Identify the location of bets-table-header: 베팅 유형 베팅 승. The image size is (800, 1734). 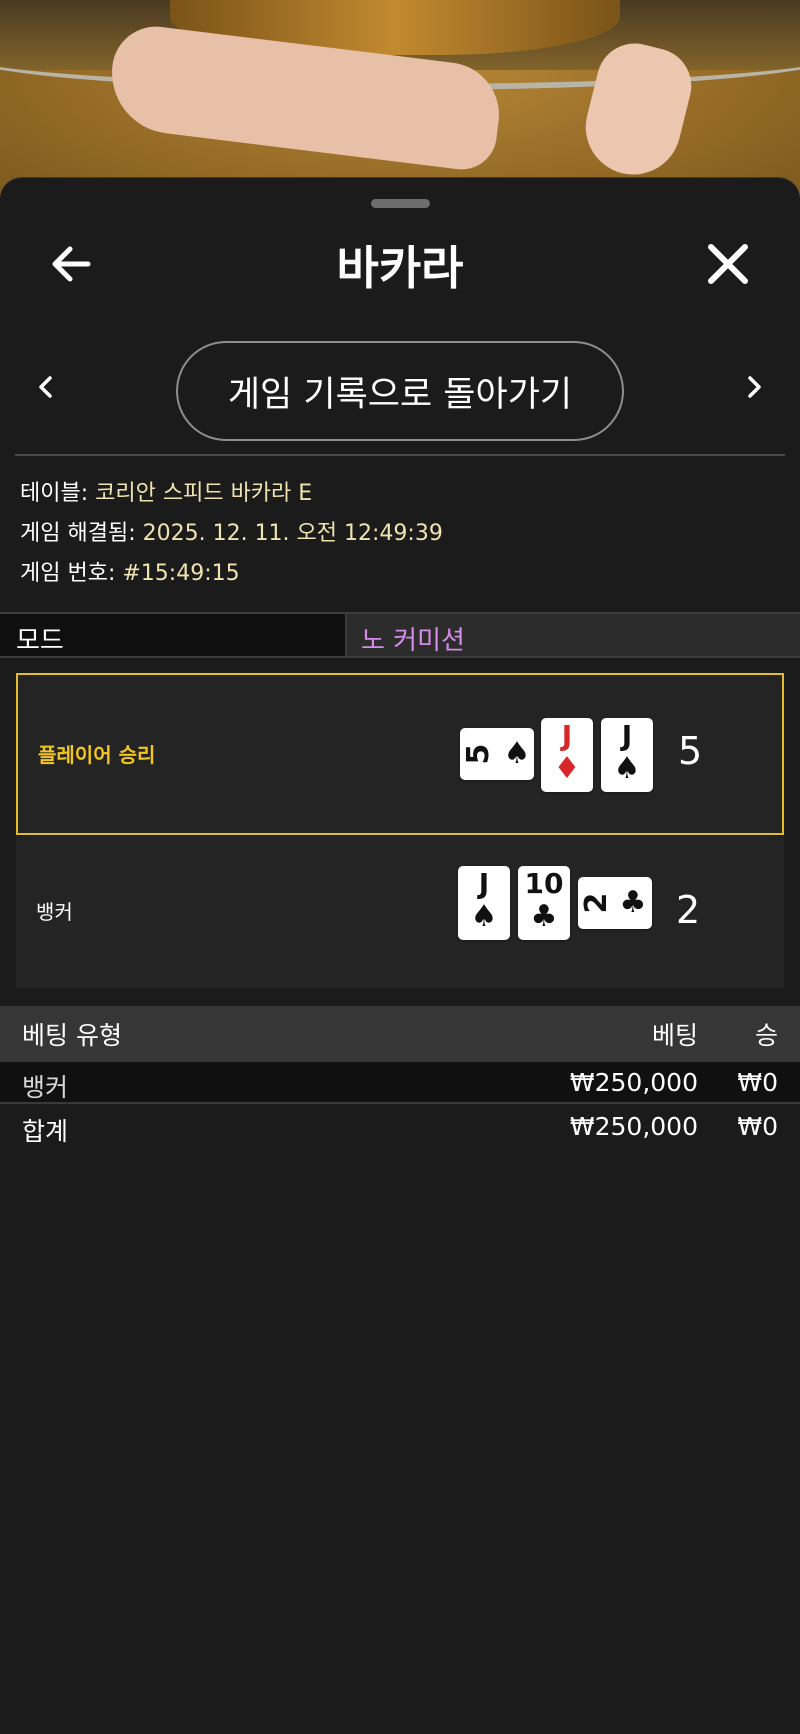
(400, 1034).